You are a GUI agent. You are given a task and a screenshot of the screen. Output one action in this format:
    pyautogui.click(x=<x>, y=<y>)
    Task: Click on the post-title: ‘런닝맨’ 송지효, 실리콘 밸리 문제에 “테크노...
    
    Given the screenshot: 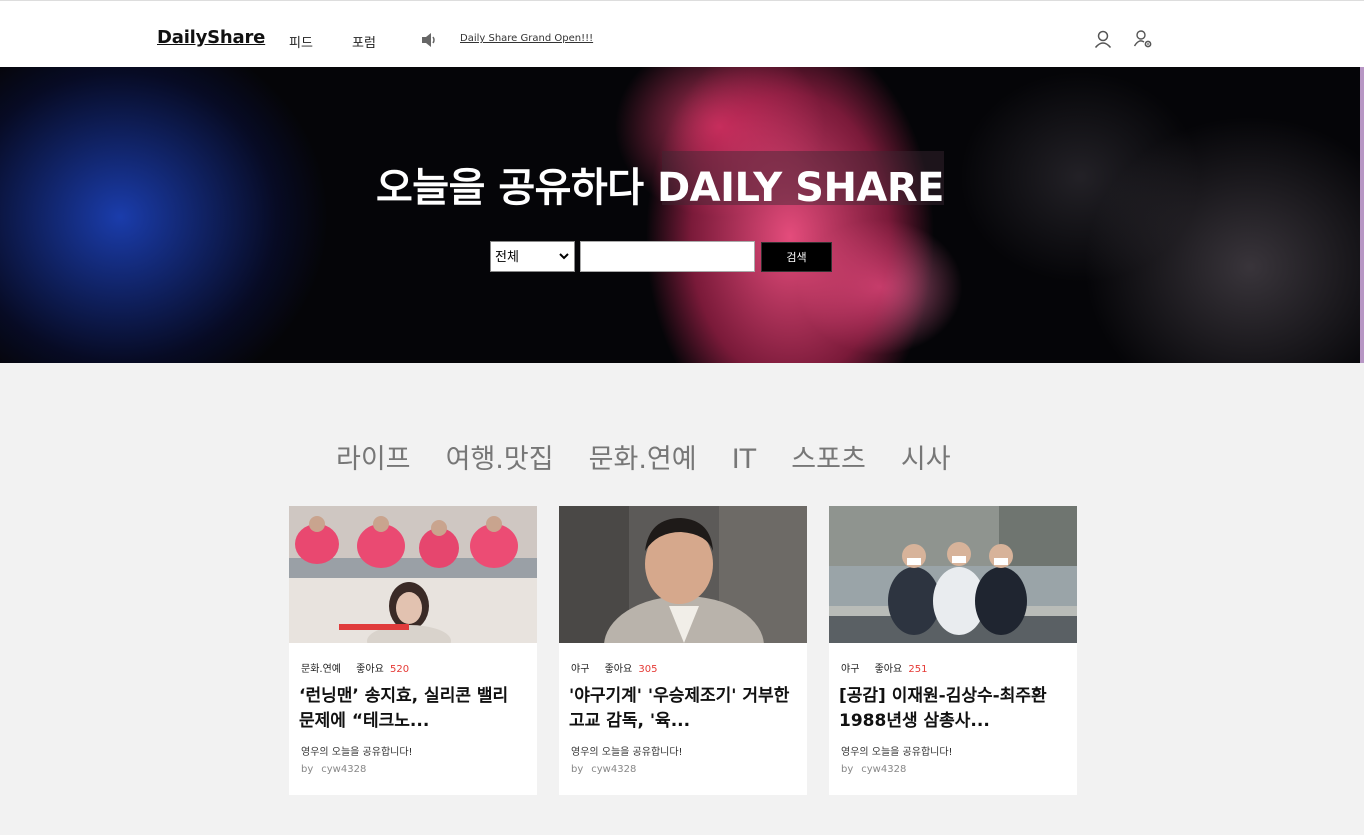 What is the action you would take?
    pyautogui.click(x=413, y=709)
    